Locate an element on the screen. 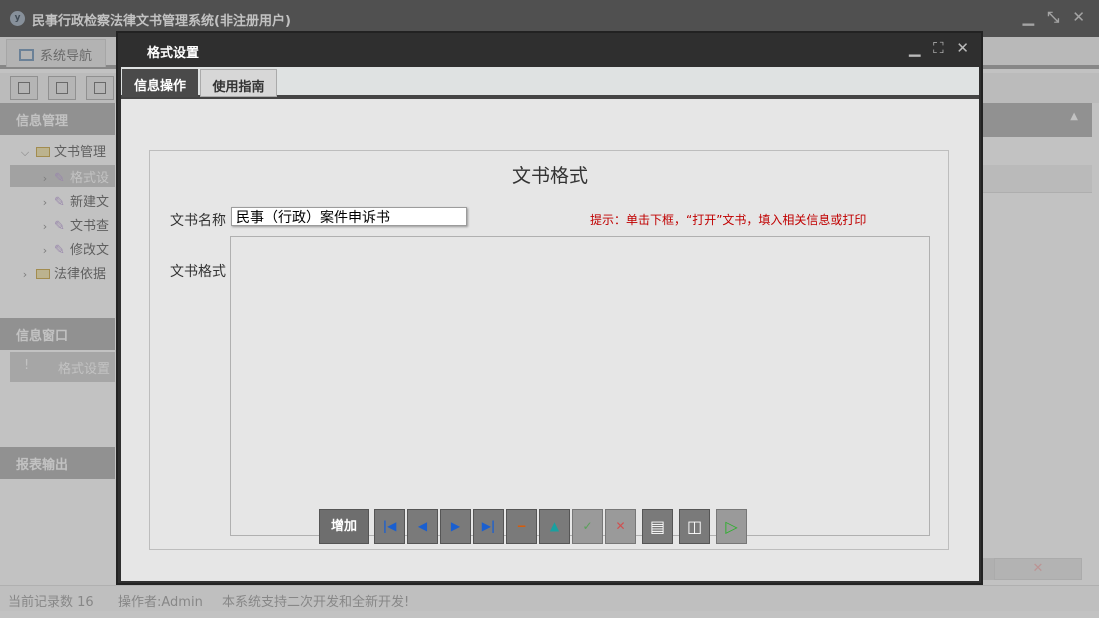 The height and width of the screenshot is (618, 1099). doc-name-input is located at coordinates (349, 216).